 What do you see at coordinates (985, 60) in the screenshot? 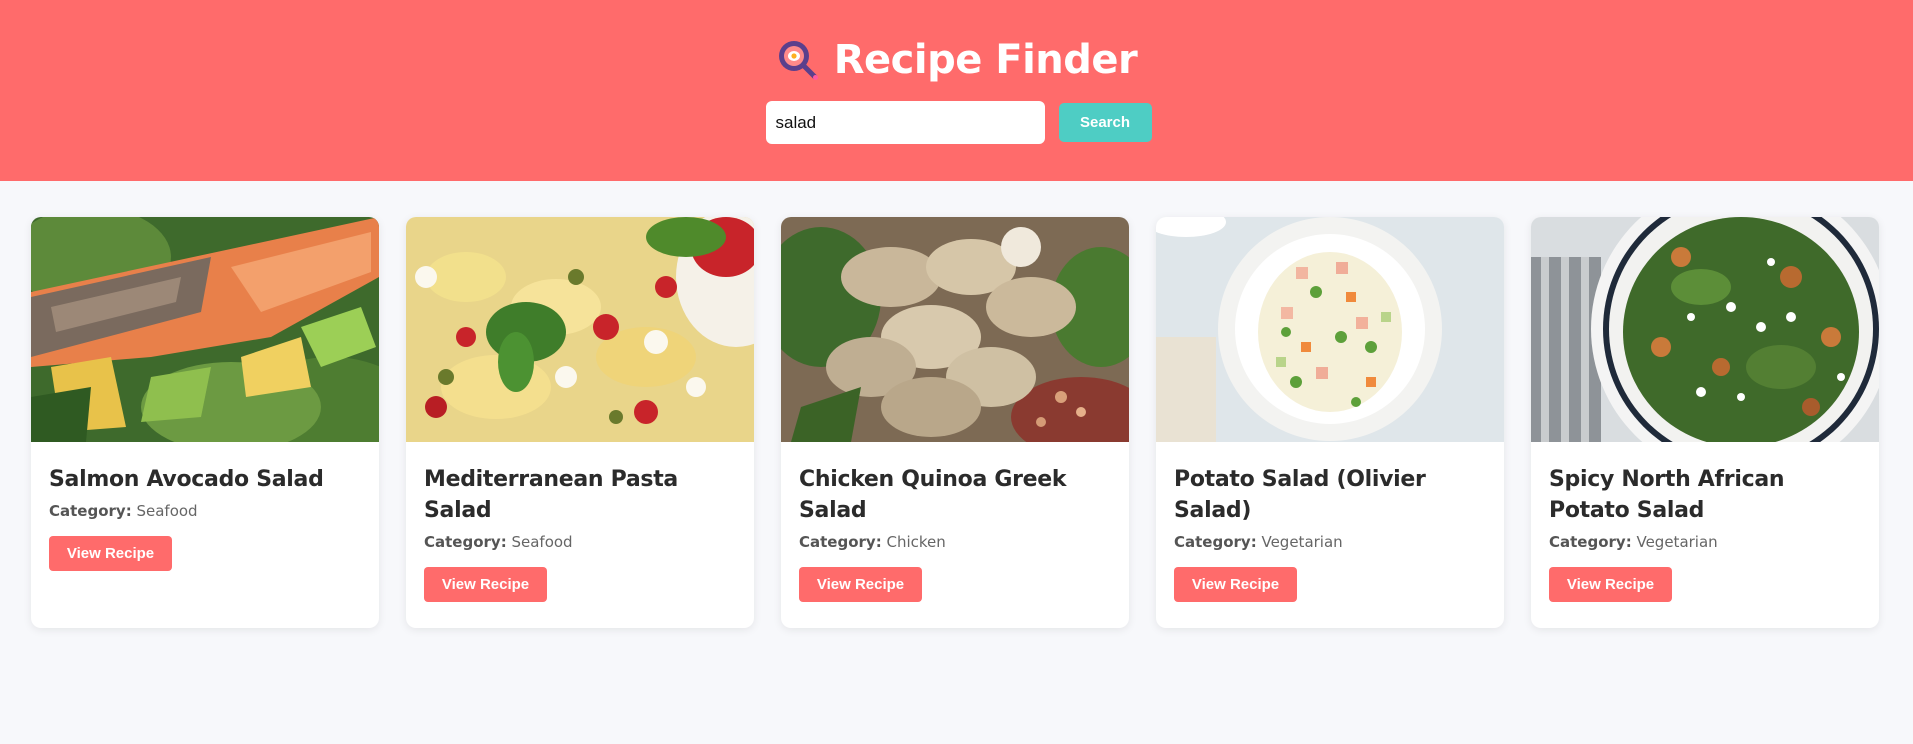
I see `page-title: Recipe Finder` at bounding box center [985, 60].